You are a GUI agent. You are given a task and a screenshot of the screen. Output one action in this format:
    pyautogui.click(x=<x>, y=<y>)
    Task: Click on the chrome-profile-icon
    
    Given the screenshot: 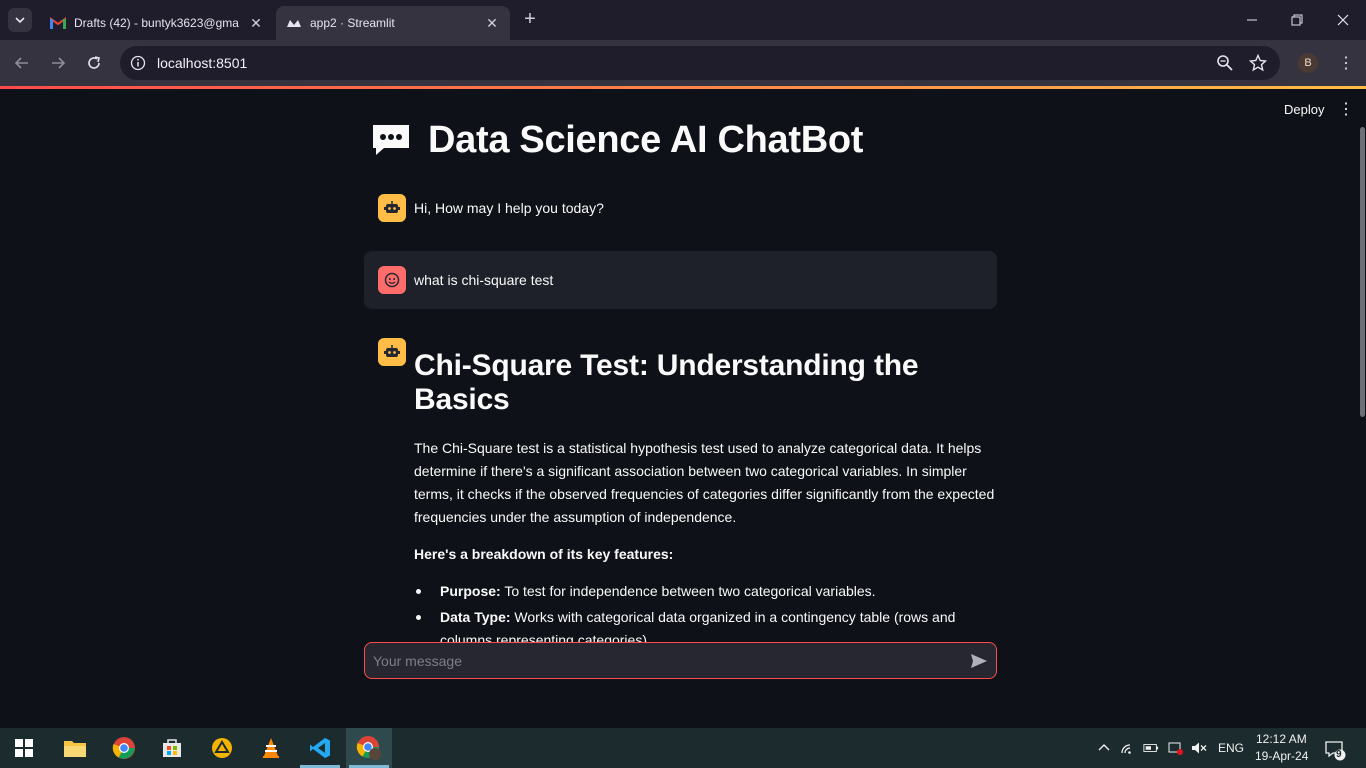 What is the action you would take?
    pyautogui.click(x=369, y=748)
    